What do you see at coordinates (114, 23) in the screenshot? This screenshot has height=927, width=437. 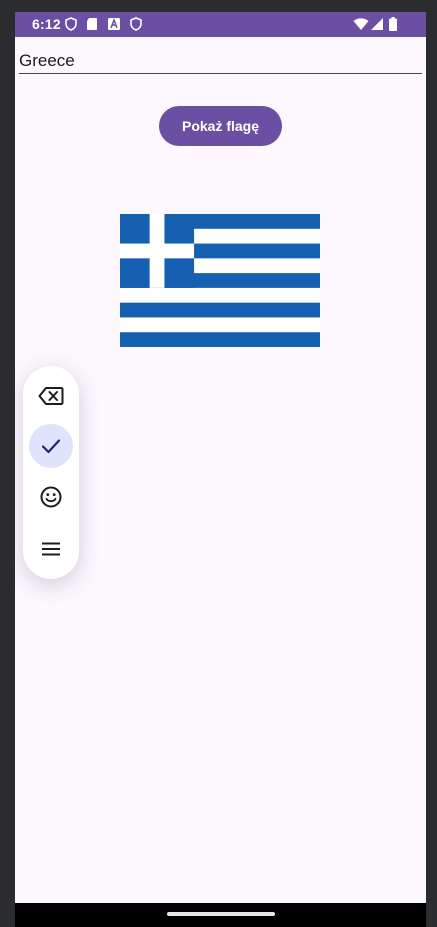 I see `font-icon` at bounding box center [114, 23].